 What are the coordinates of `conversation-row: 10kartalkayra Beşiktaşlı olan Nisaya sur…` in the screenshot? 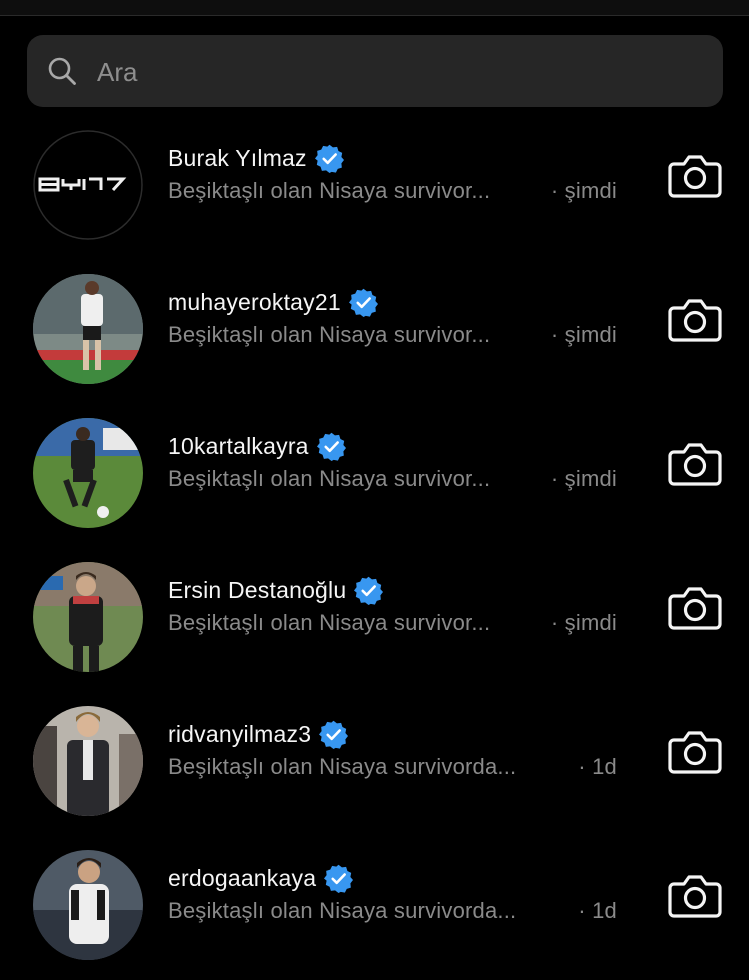 It's located at (374, 473).